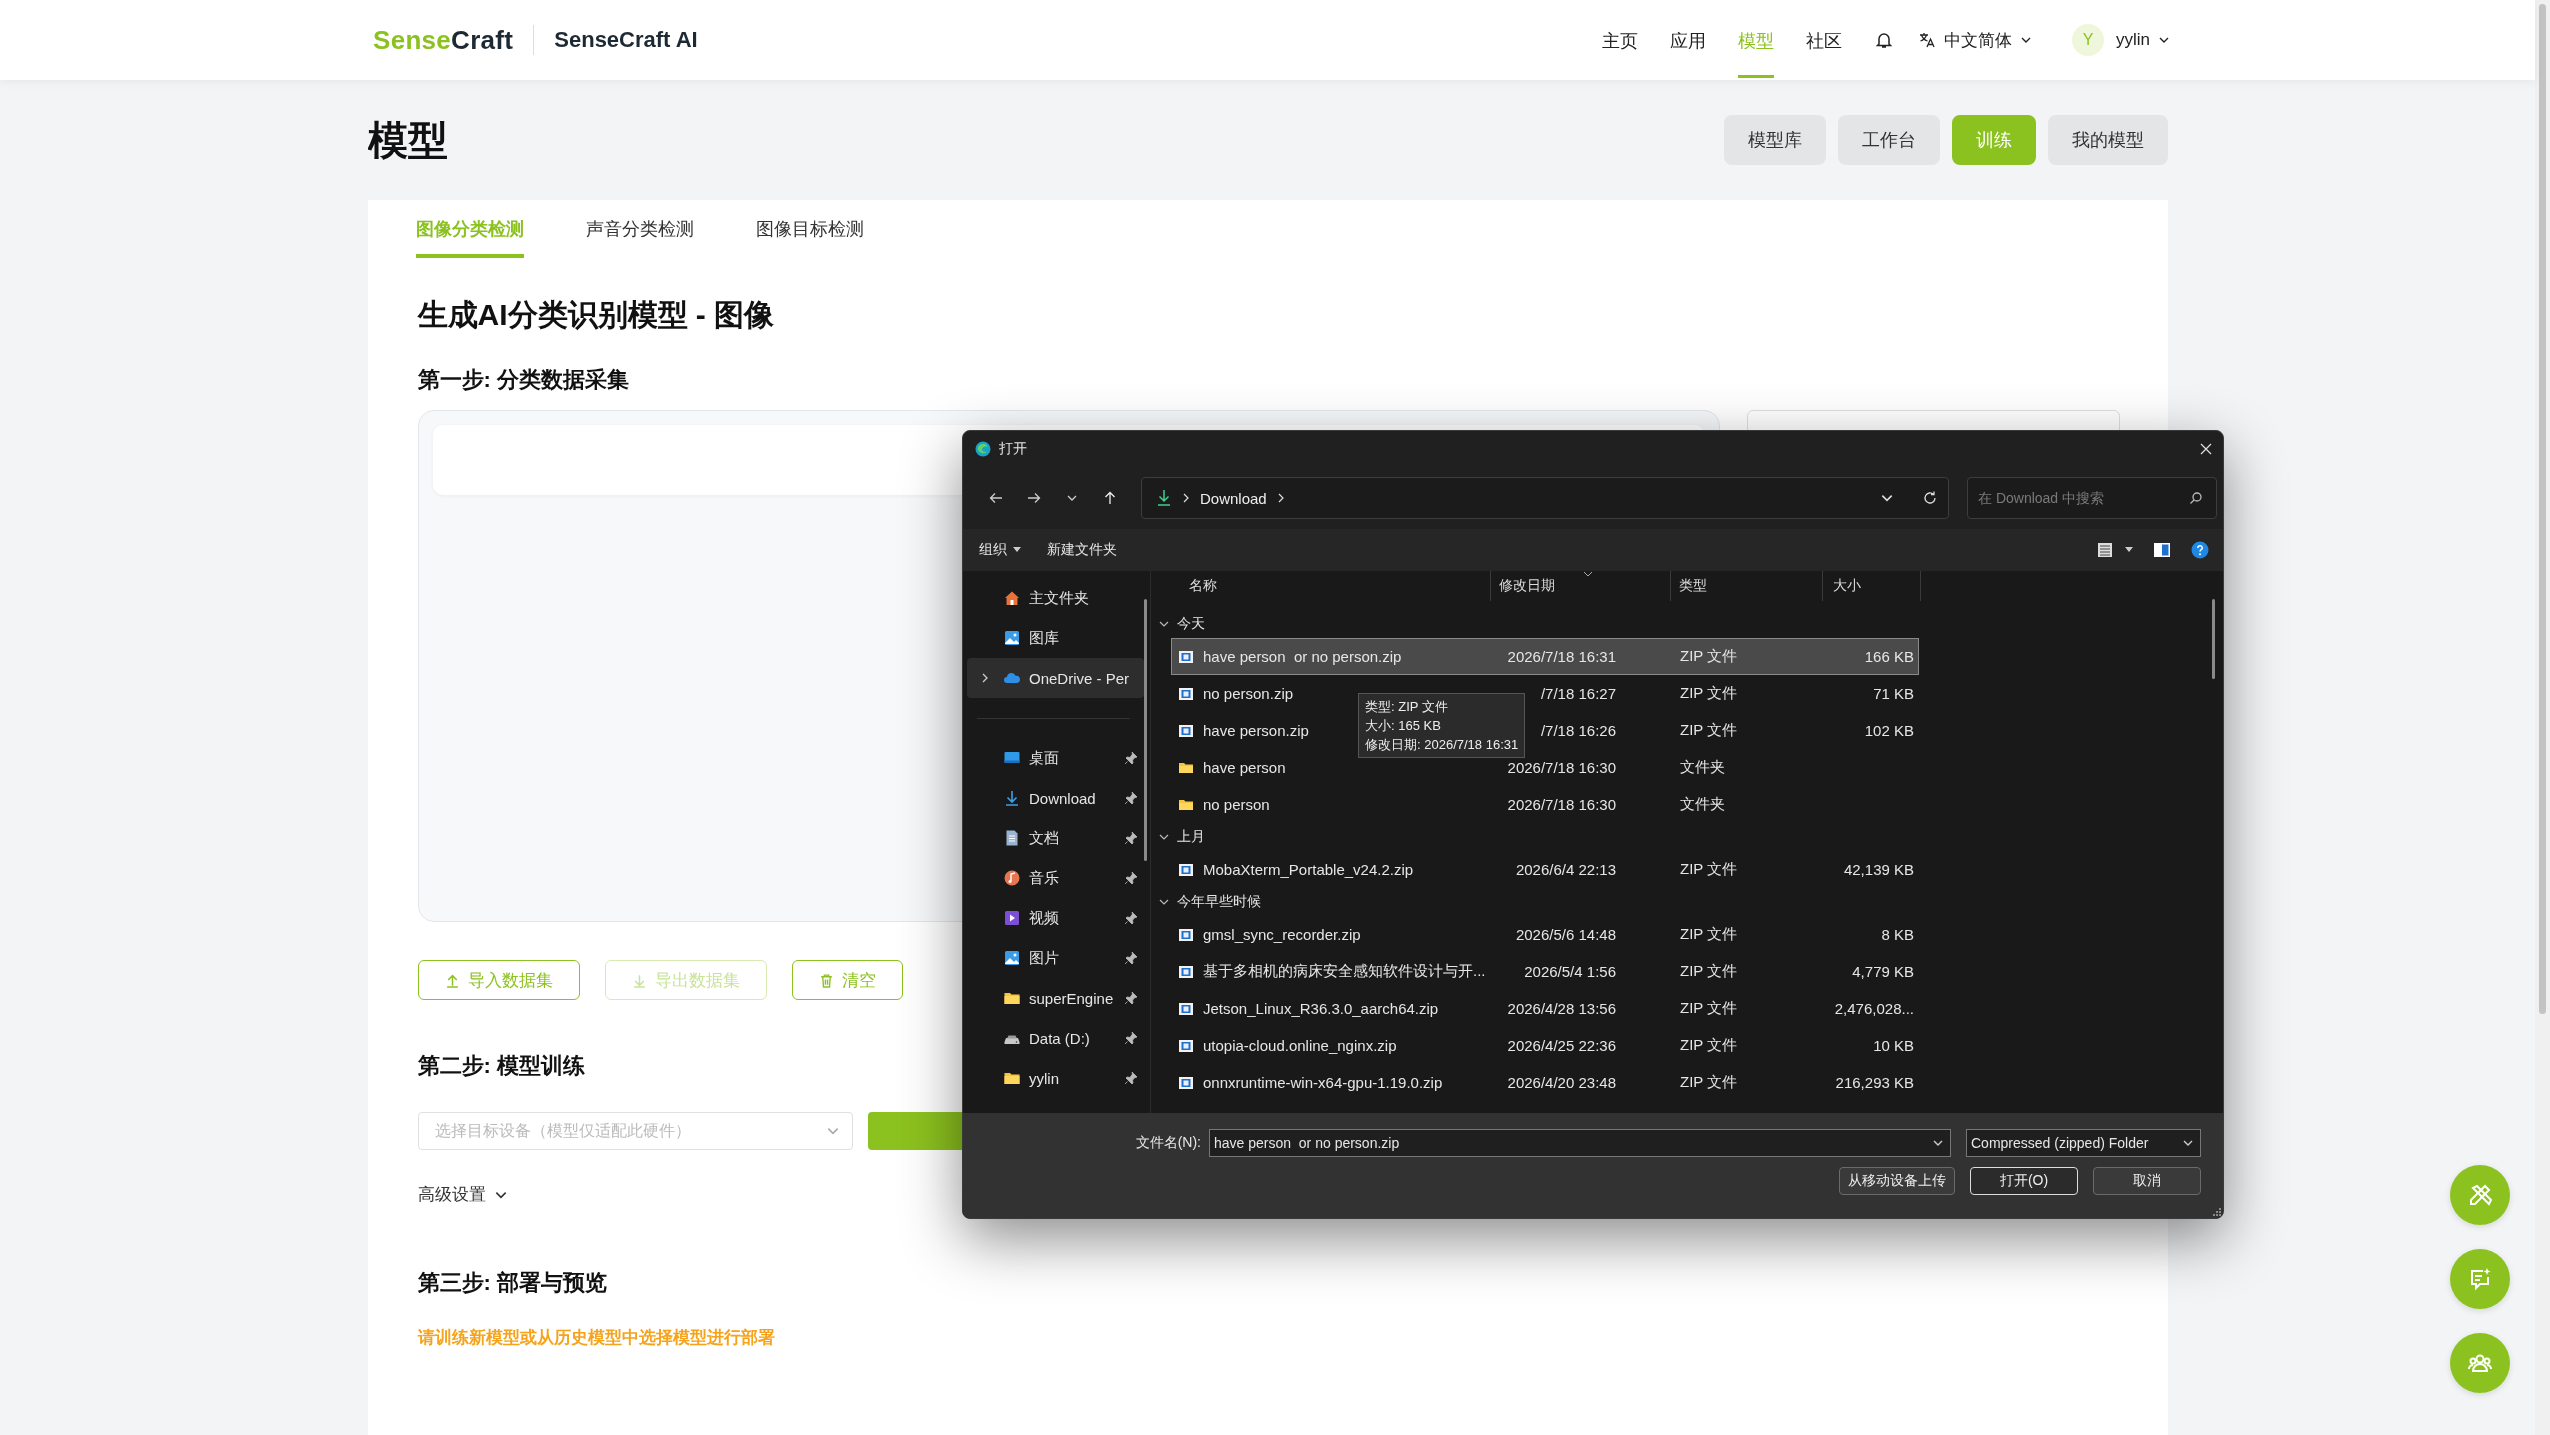 This screenshot has width=2550, height=1435. What do you see at coordinates (501, 1066) in the screenshot?
I see `step-title: 第二步: 模型训练` at bounding box center [501, 1066].